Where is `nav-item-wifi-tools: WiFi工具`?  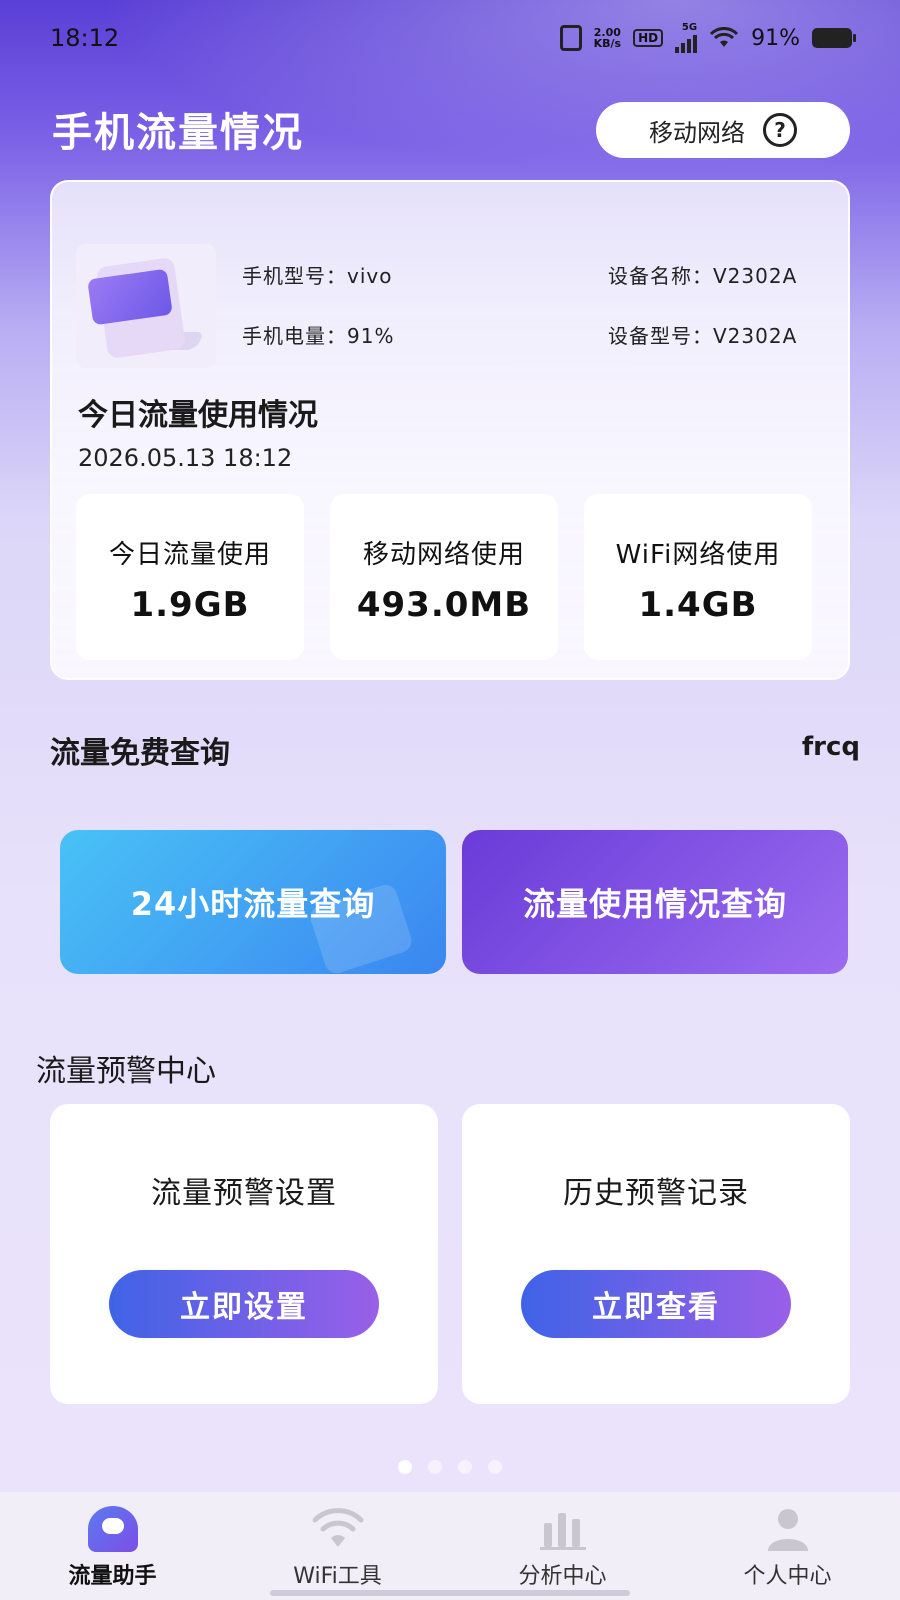
nav-item-wifi-tools: WiFi工具 is located at coordinates (337, 1546).